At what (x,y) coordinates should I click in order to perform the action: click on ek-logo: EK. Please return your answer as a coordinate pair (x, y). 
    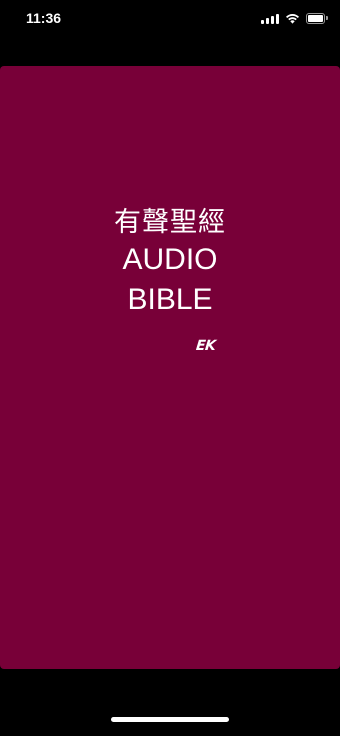
    Looking at the image, I should click on (206, 346).